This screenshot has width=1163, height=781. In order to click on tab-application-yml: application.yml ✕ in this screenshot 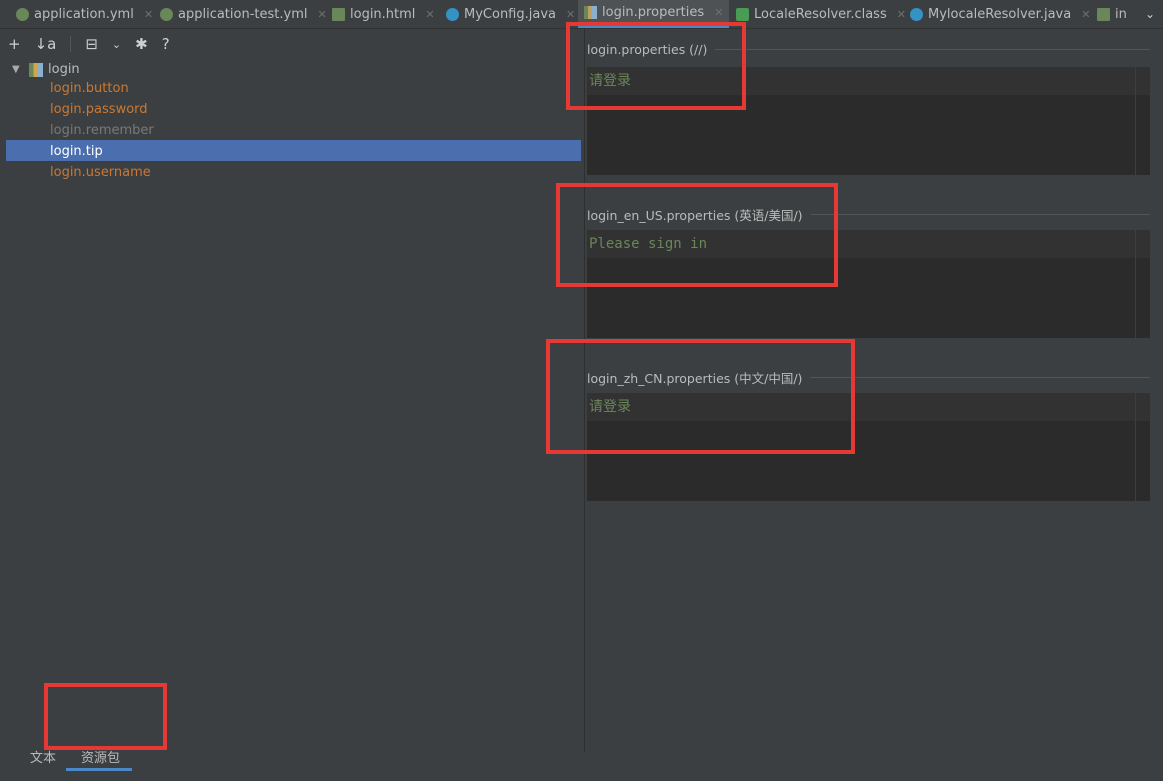, I will do `click(84, 14)`.